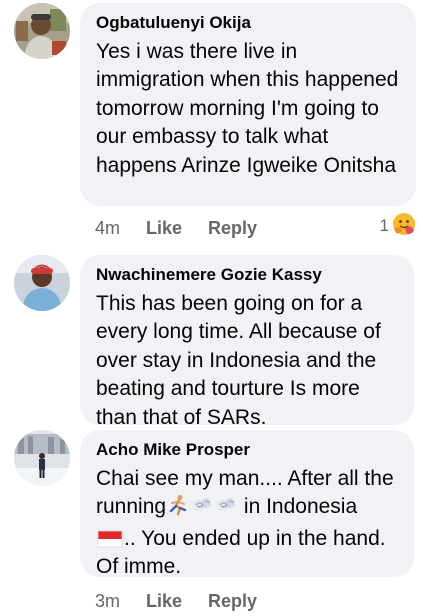  I want to click on comment-actions: 3m Like Reply, so click(189, 601).